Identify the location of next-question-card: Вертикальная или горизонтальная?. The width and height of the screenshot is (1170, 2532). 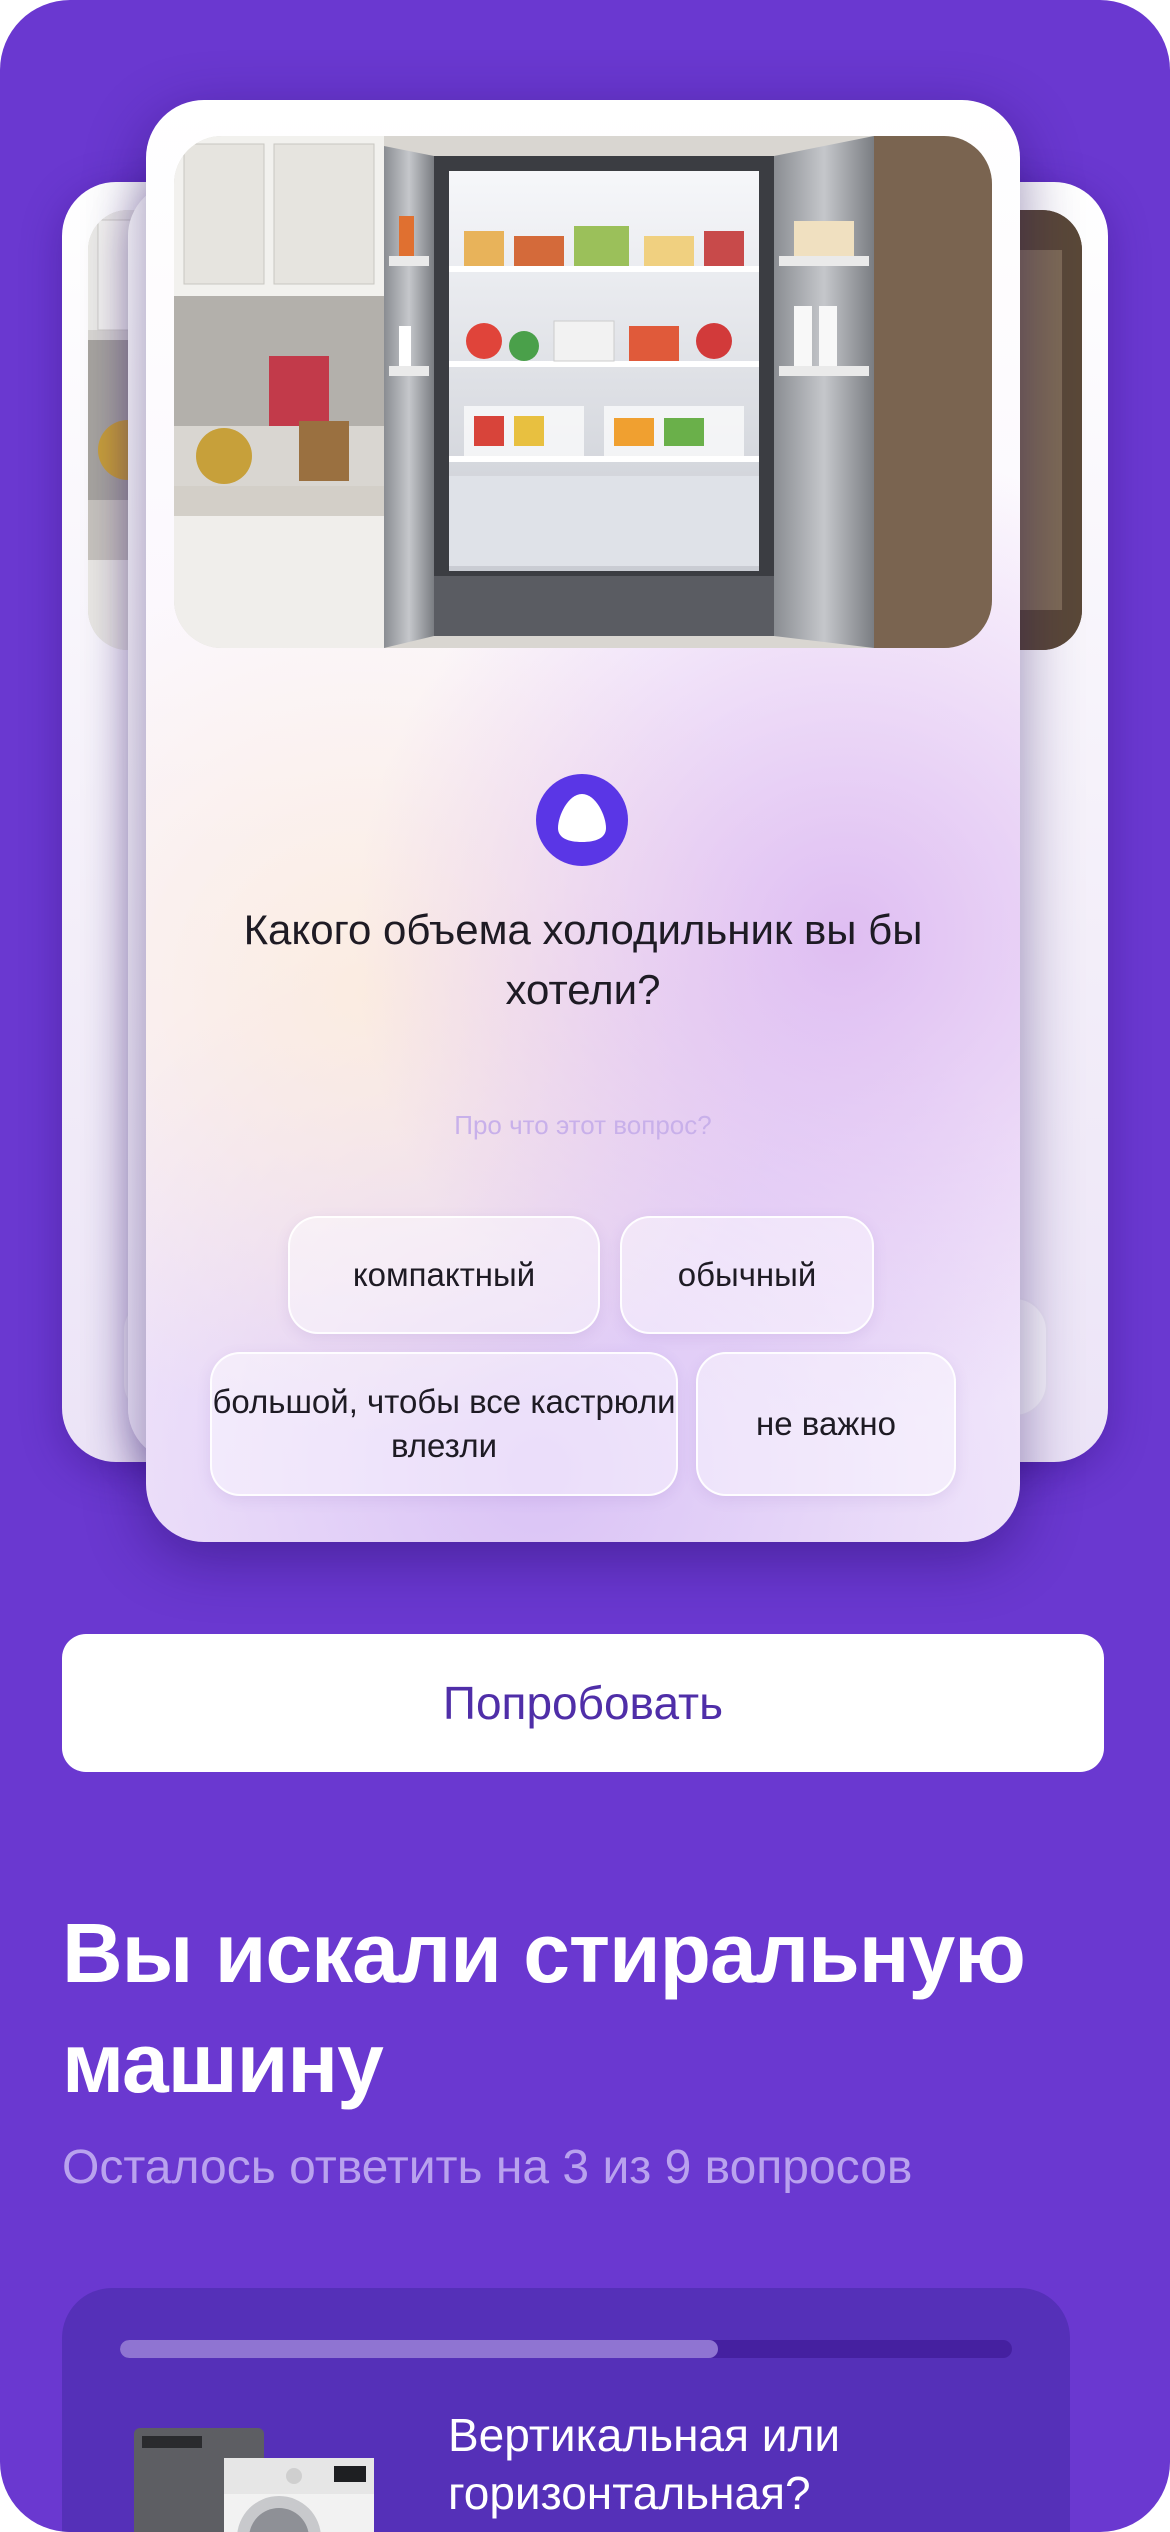
(566, 2410).